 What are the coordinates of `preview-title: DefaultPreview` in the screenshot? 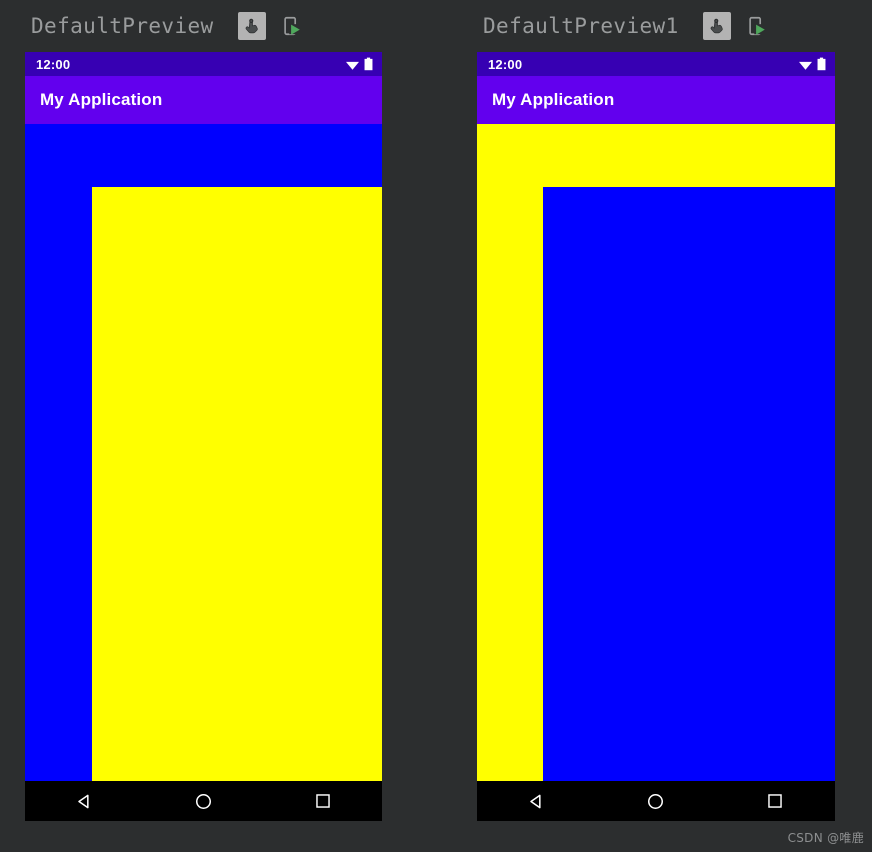 It's located at (122, 26).